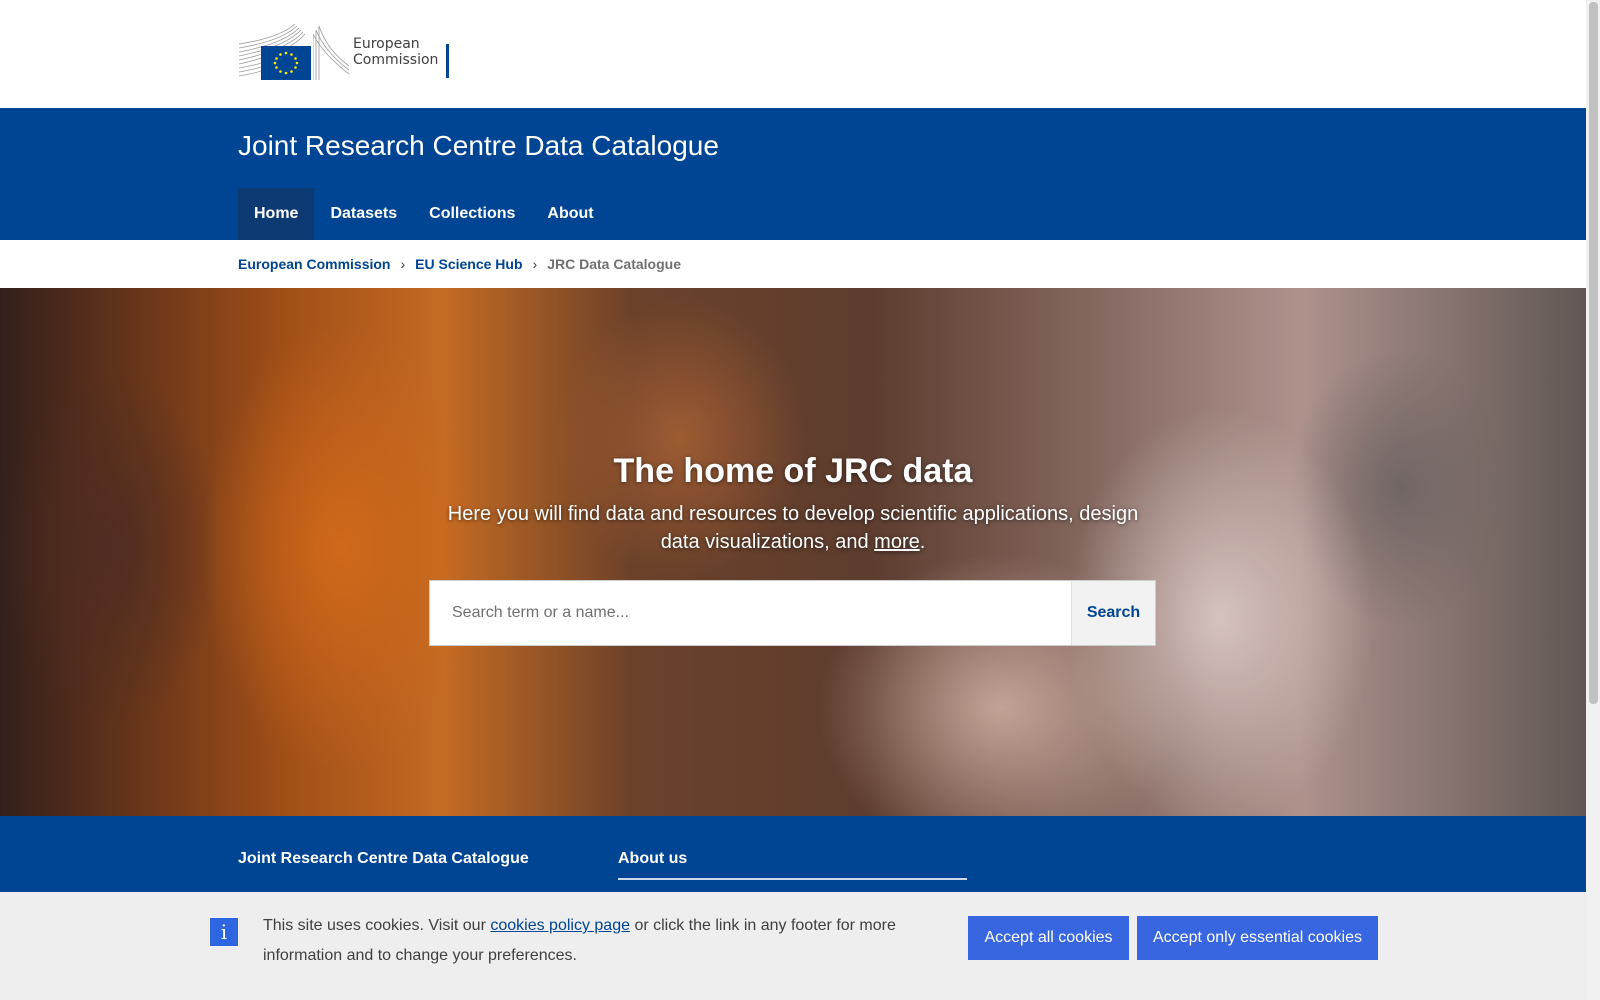  I want to click on breadcrumb-current: JRC Data Catalogue, so click(614, 264).